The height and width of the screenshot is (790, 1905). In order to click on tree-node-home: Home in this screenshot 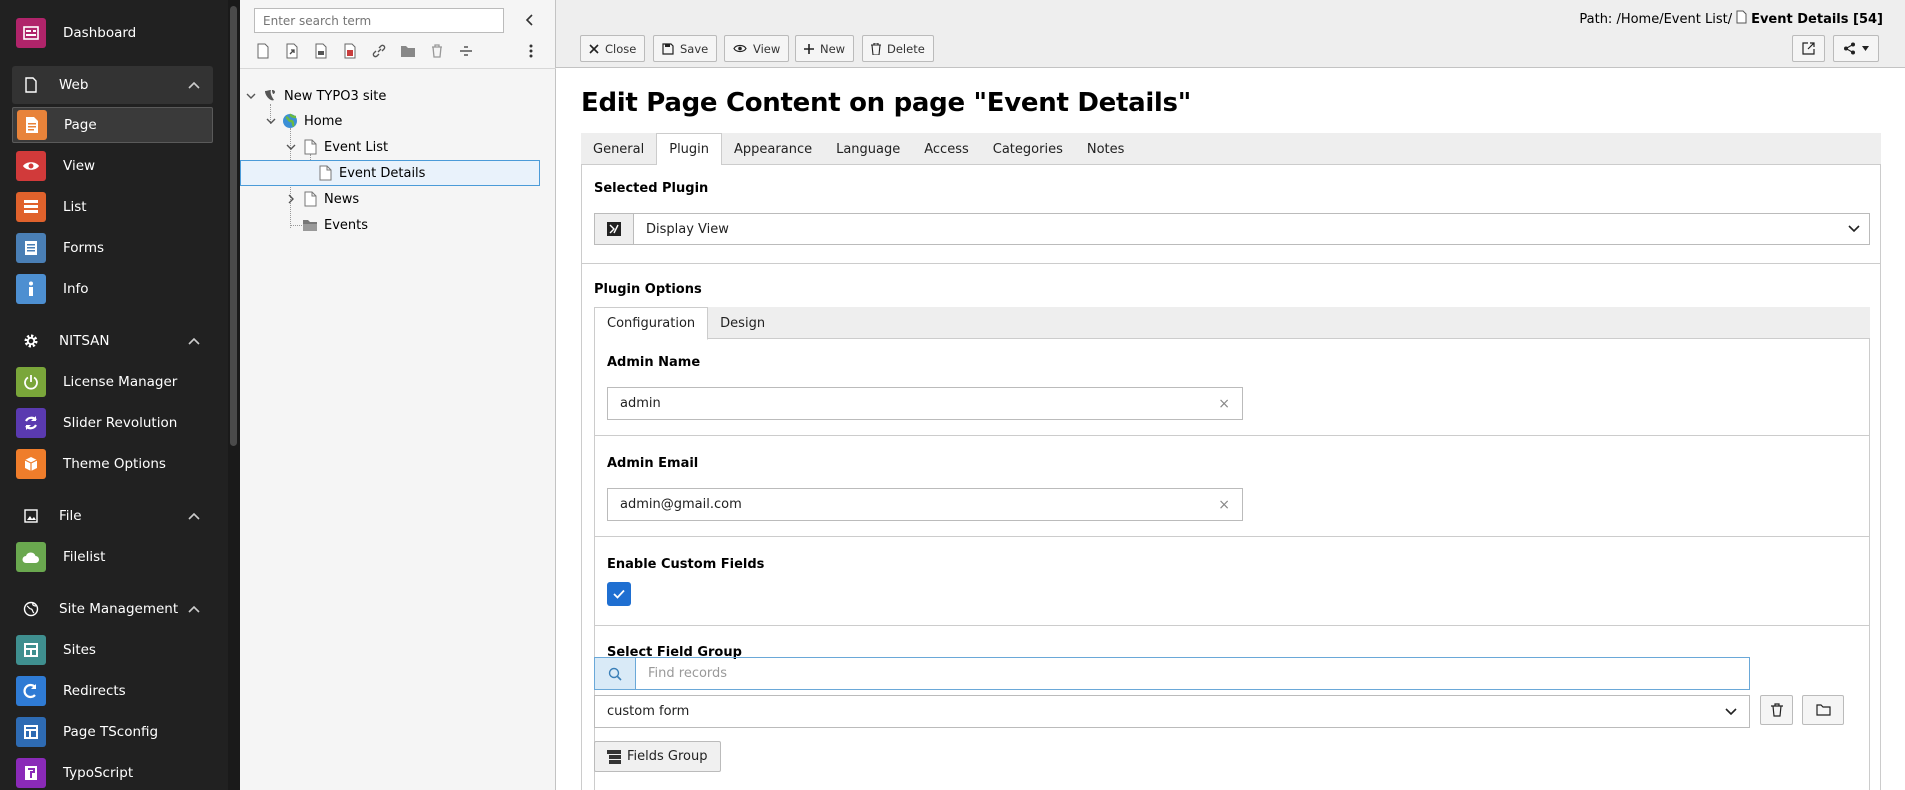, I will do `click(303, 121)`.